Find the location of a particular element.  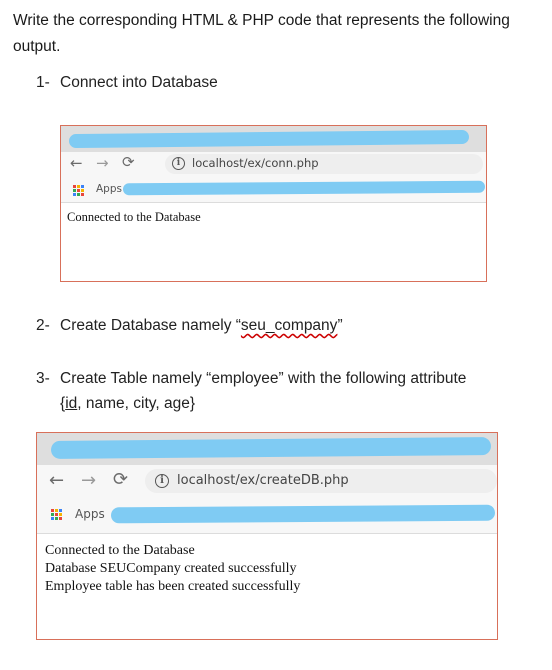

task-item-3-line2: {id, name, city, age} is located at coordinates (127, 404).